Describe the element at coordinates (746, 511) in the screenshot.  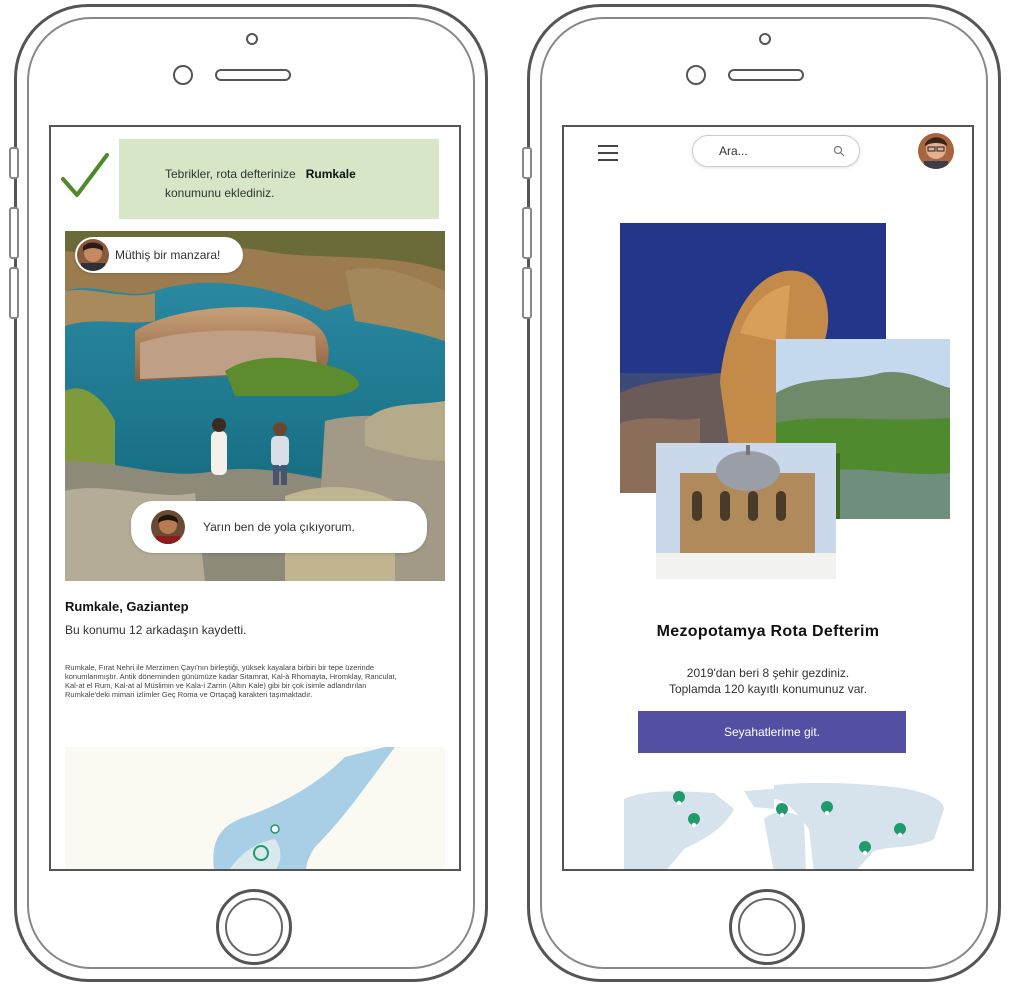
I see `mosque-photo` at that location.